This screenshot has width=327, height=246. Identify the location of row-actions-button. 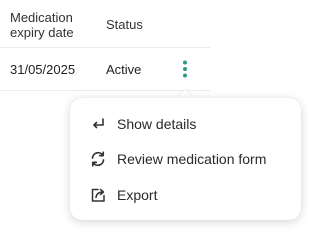
(185, 69).